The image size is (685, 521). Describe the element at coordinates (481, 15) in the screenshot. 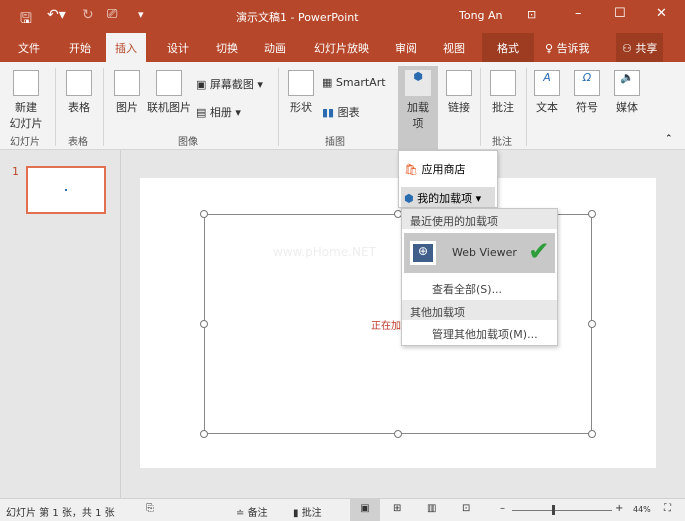

I see `user-name: Tong An` at that location.